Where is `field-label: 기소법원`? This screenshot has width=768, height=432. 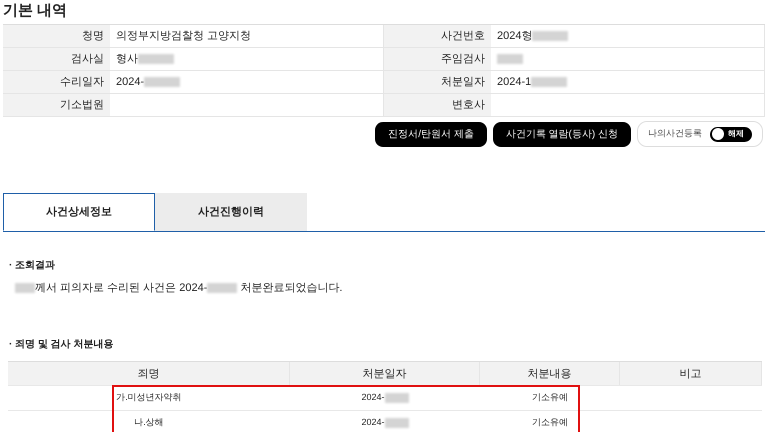
field-label: 기소법원 is located at coordinates (56, 105).